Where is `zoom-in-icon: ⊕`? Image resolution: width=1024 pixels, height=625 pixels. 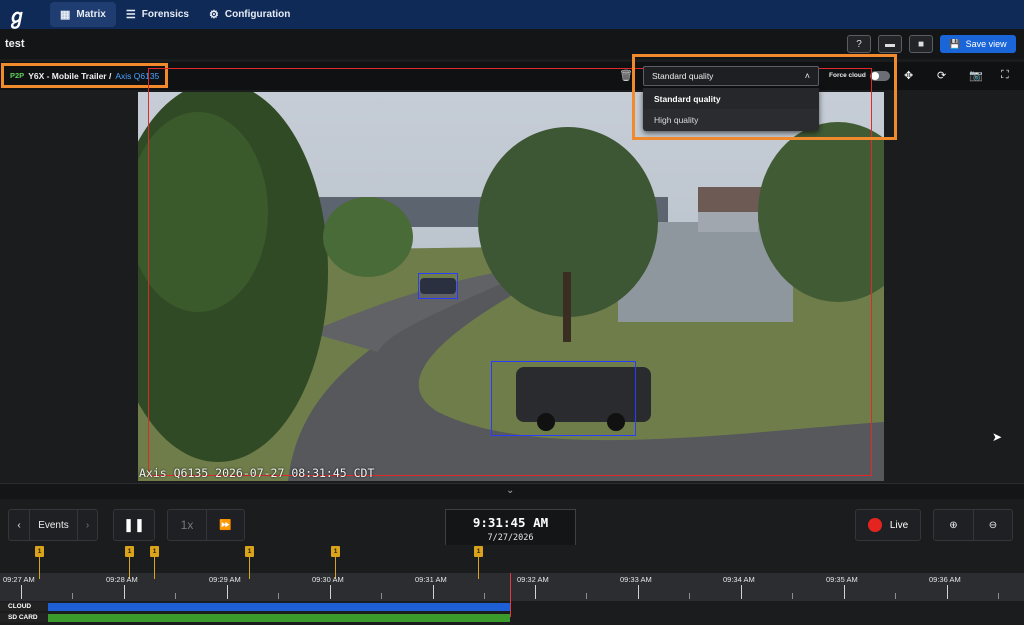
zoom-in-icon: ⊕ is located at coordinates (953, 525).